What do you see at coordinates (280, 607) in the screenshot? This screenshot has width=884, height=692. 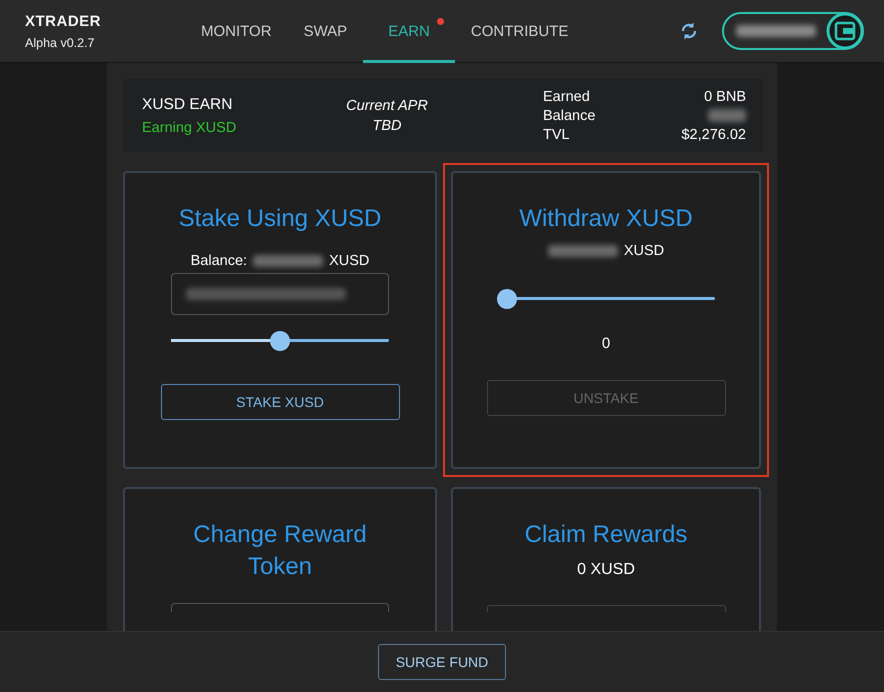 I see `token-field` at bounding box center [280, 607].